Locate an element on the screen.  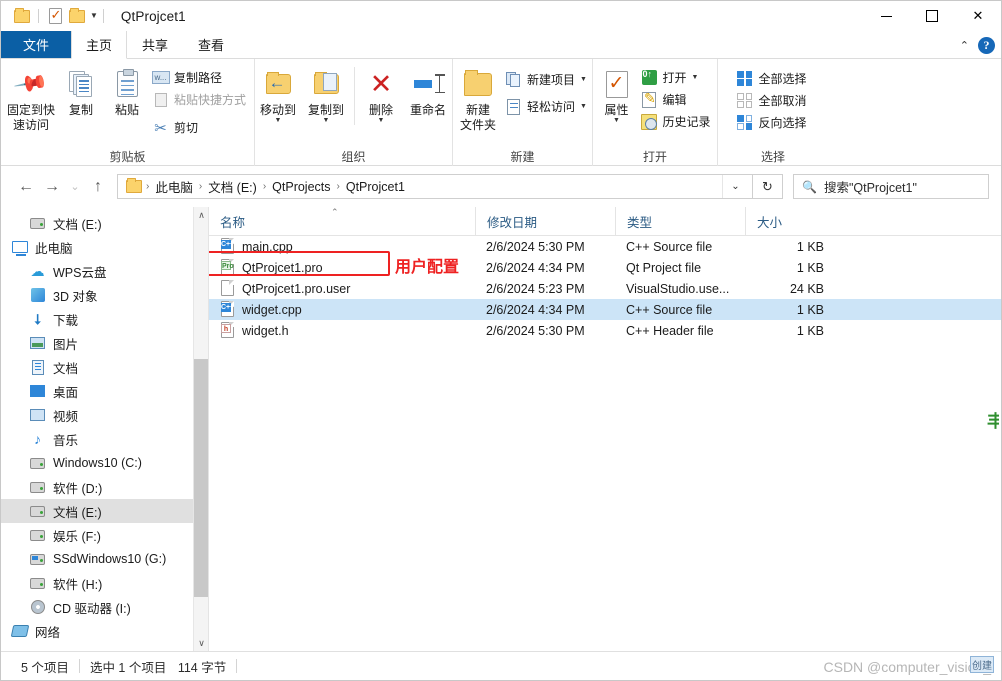
refresh-button: ↻ is located at coordinates (768, 186).